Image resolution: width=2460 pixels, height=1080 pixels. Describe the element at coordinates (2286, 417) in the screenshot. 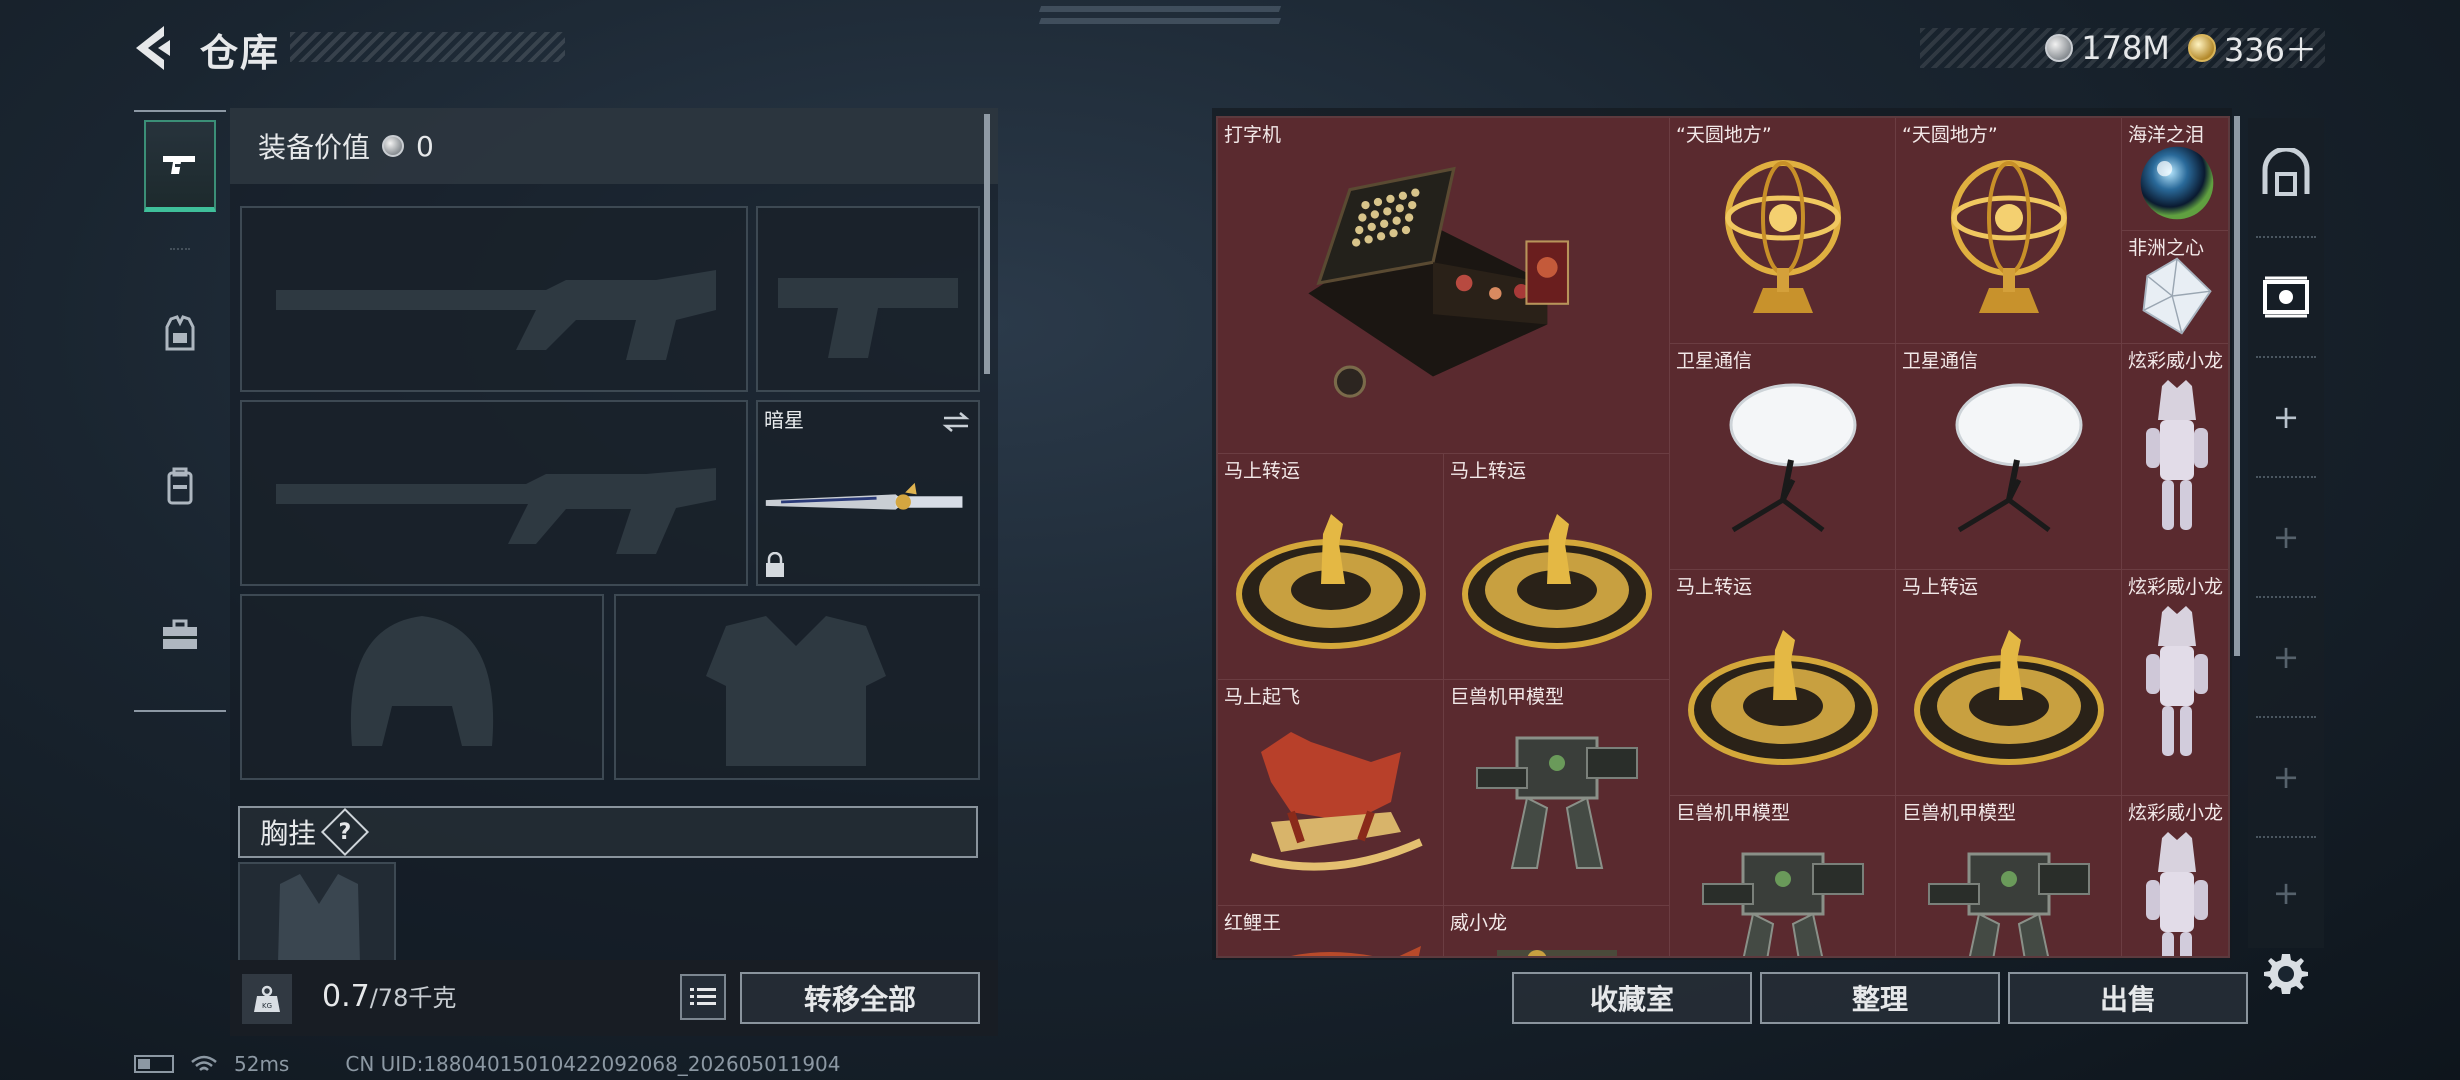

I see `add-storage-page-button: +` at that location.